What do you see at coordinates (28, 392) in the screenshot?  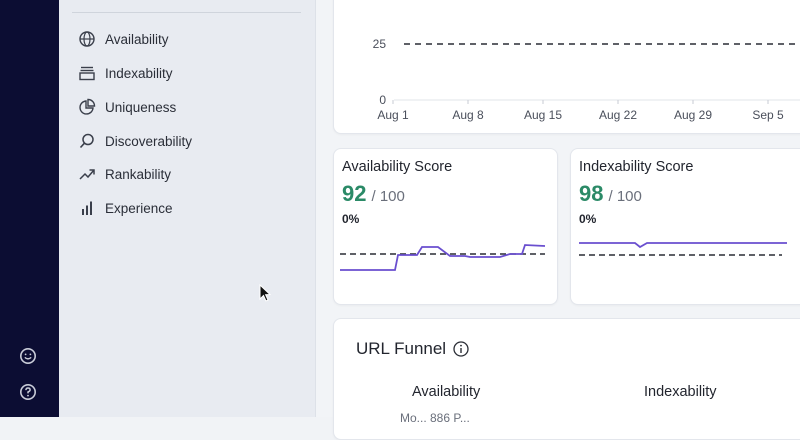 I see `help-circle-icon` at bounding box center [28, 392].